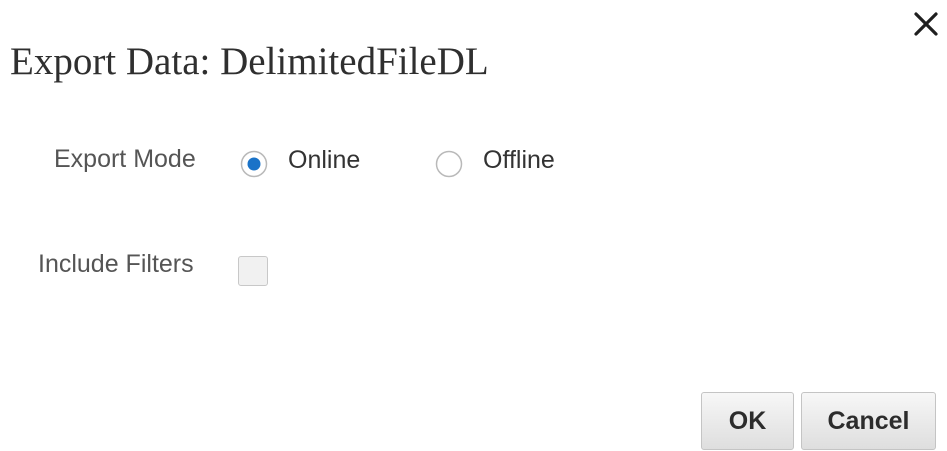 The width and height of the screenshot is (947, 451). I want to click on export-mode-label: Export Mode, so click(125, 159).